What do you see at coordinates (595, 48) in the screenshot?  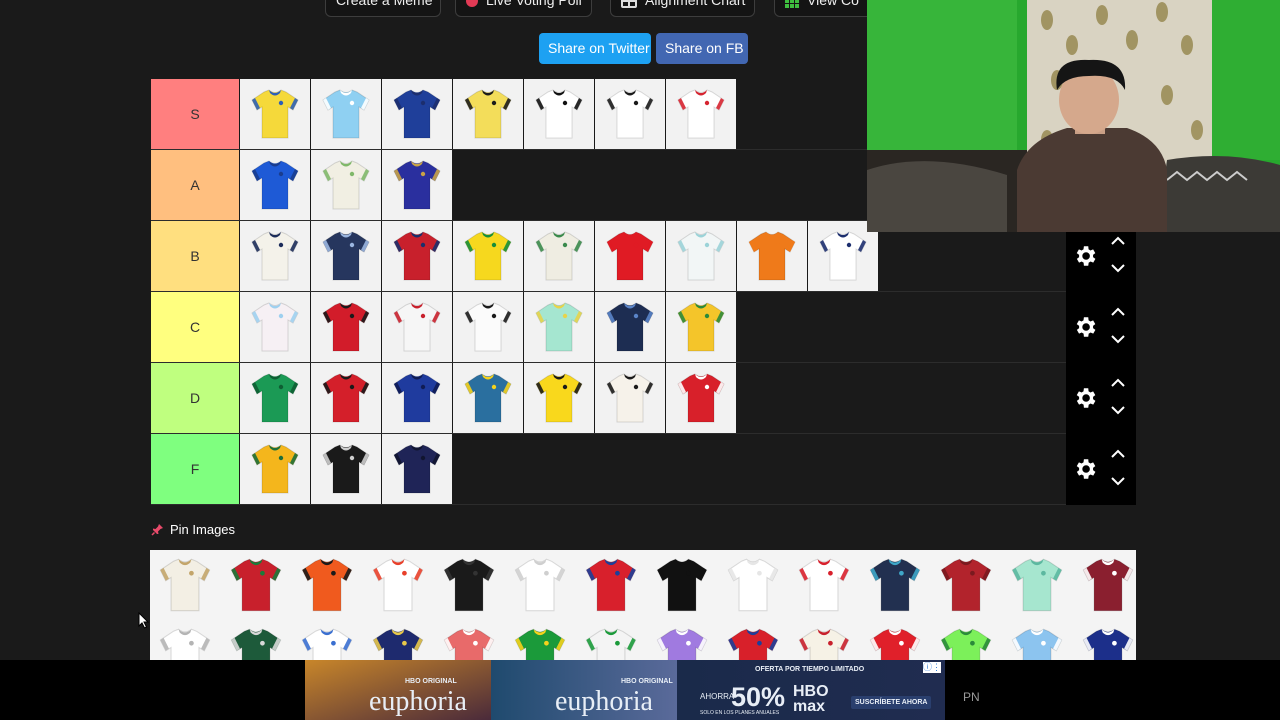 I see `share-twitter-button: Share on Twitter` at bounding box center [595, 48].